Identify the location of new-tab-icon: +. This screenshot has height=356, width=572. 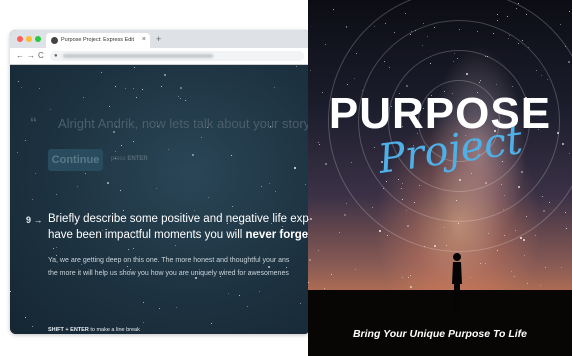
(158, 39).